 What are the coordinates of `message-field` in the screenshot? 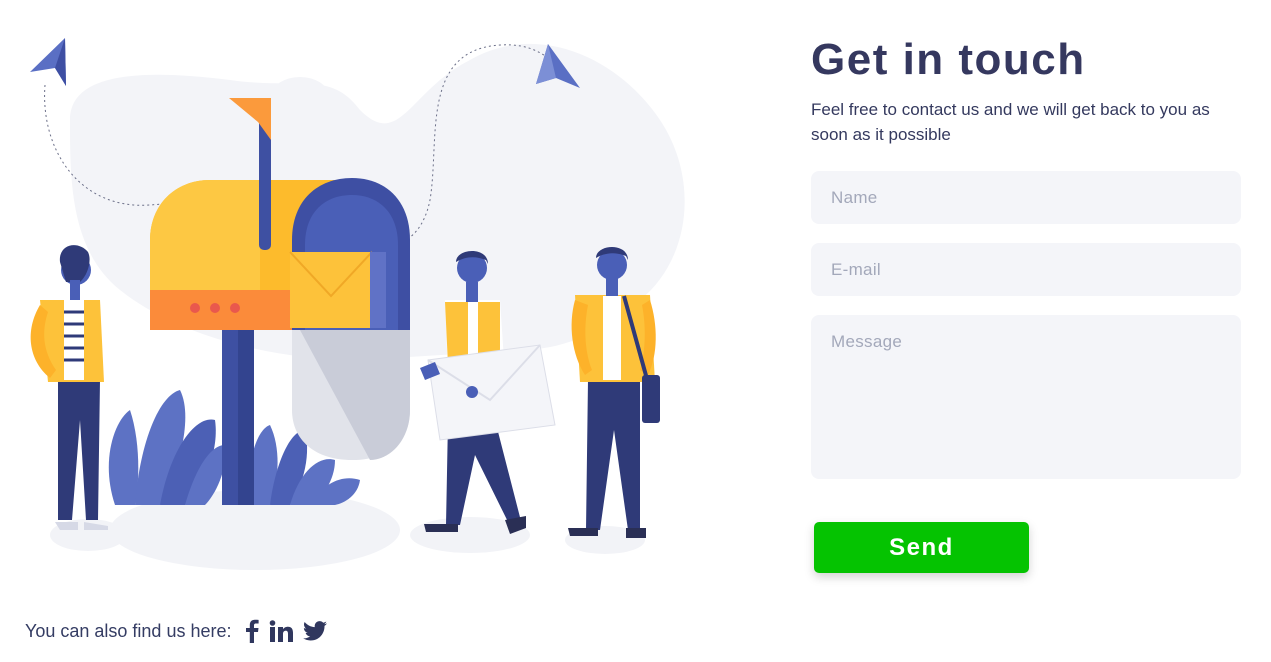 It's located at (1026, 397).